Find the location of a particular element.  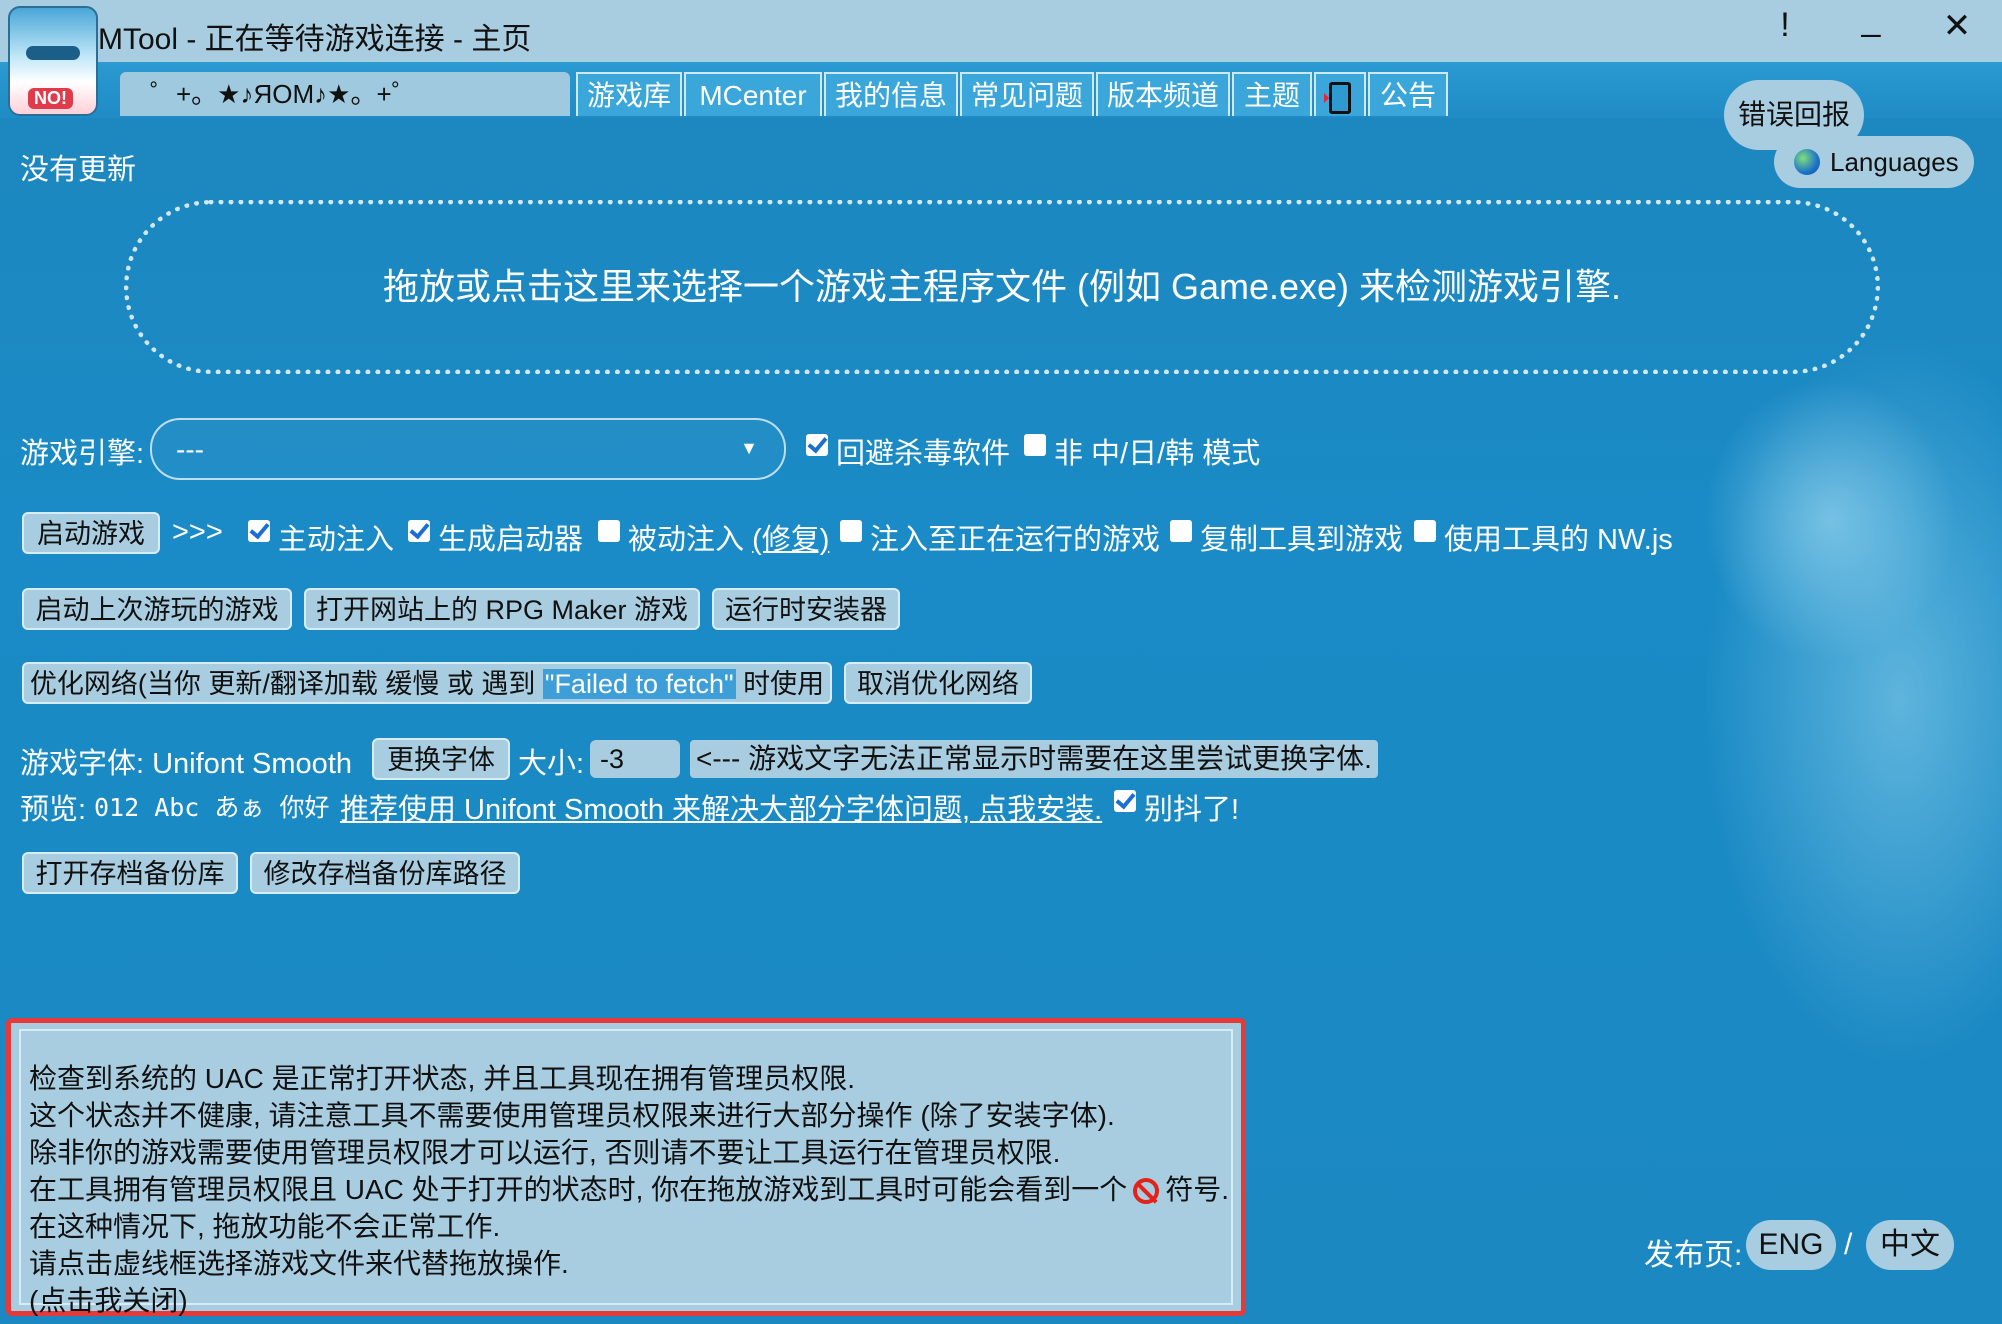

tab-game-library: 游戏库 is located at coordinates (629, 94).